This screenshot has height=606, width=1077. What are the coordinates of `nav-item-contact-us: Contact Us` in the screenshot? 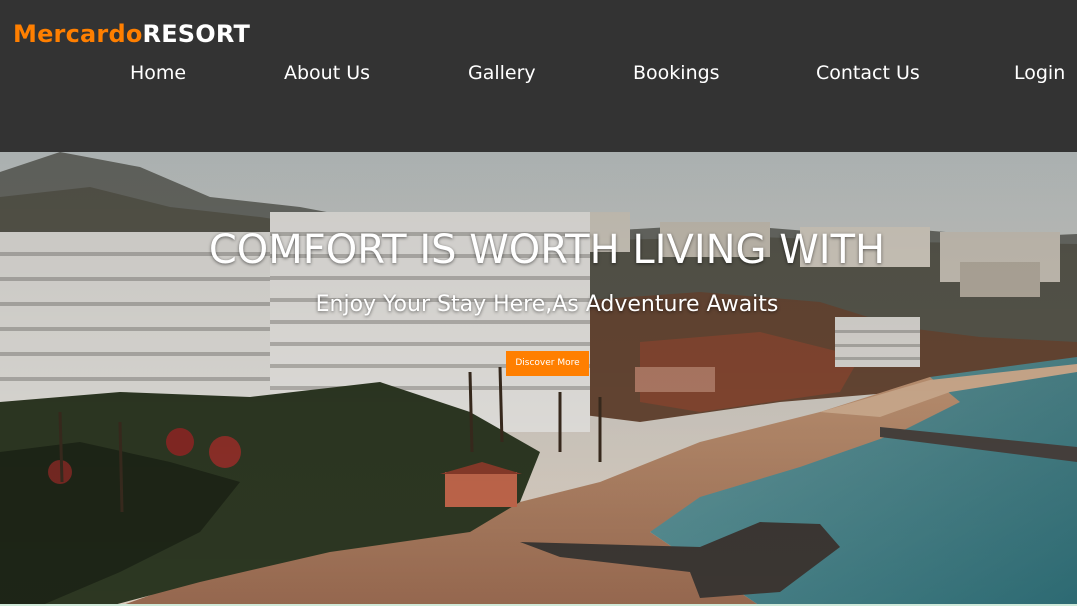 It's located at (868, 73).